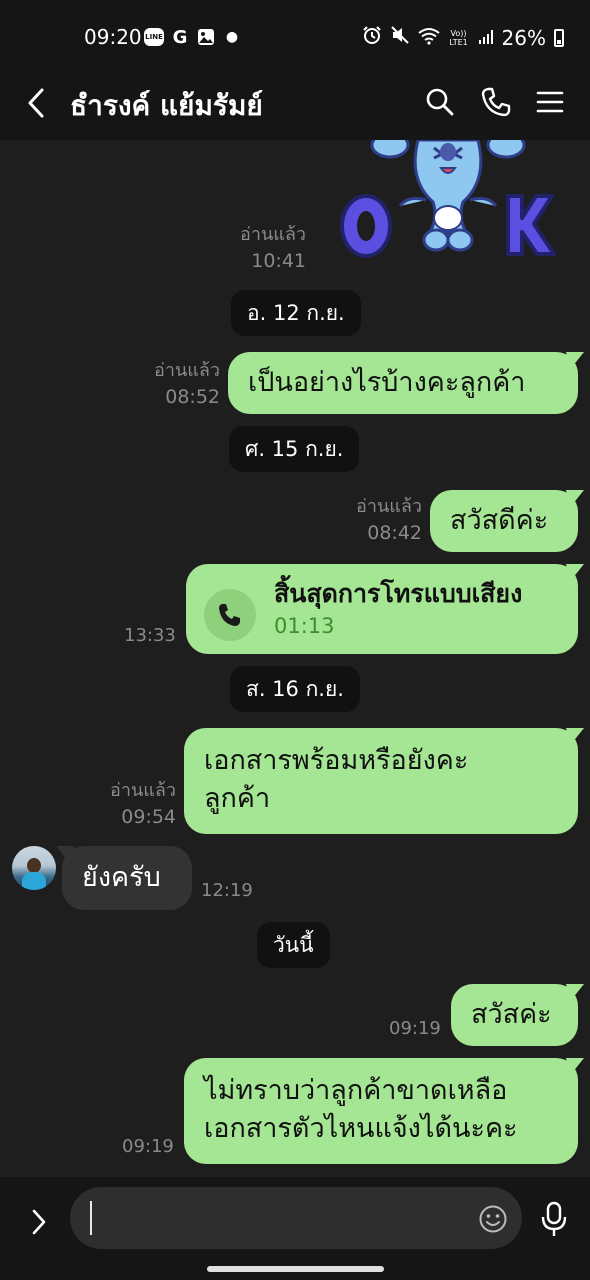 This screenshot has width=590, height=1280. What do you see at coordinates (295, 689) in the screenshot?
I see `date-separator: ส. 16 ก.ย.` at bounding box center [295, 689].